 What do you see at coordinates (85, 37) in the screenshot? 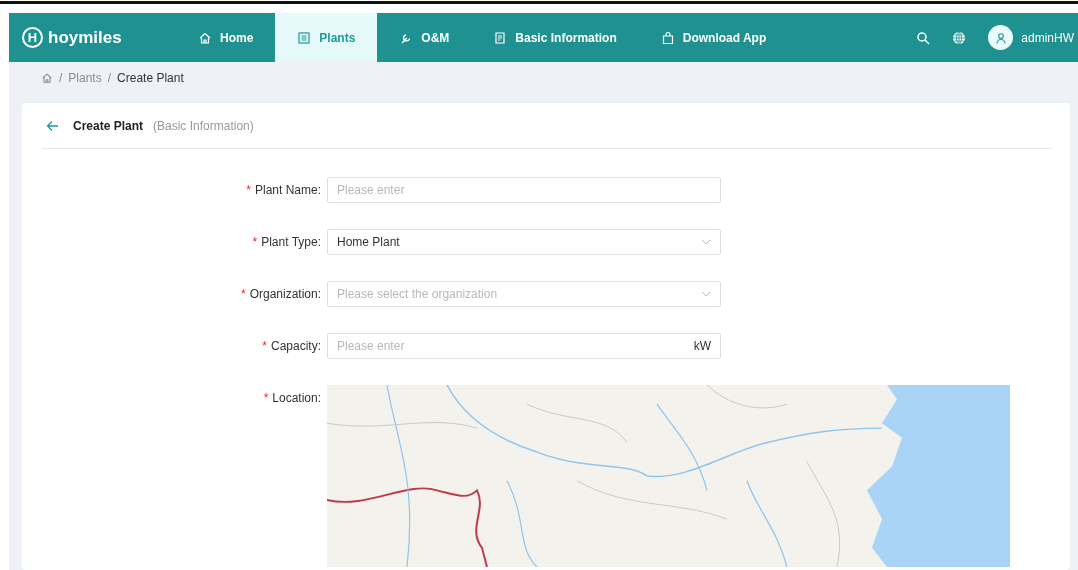
I see `logo-text: hoymiles` at bounding box center [85, 37].